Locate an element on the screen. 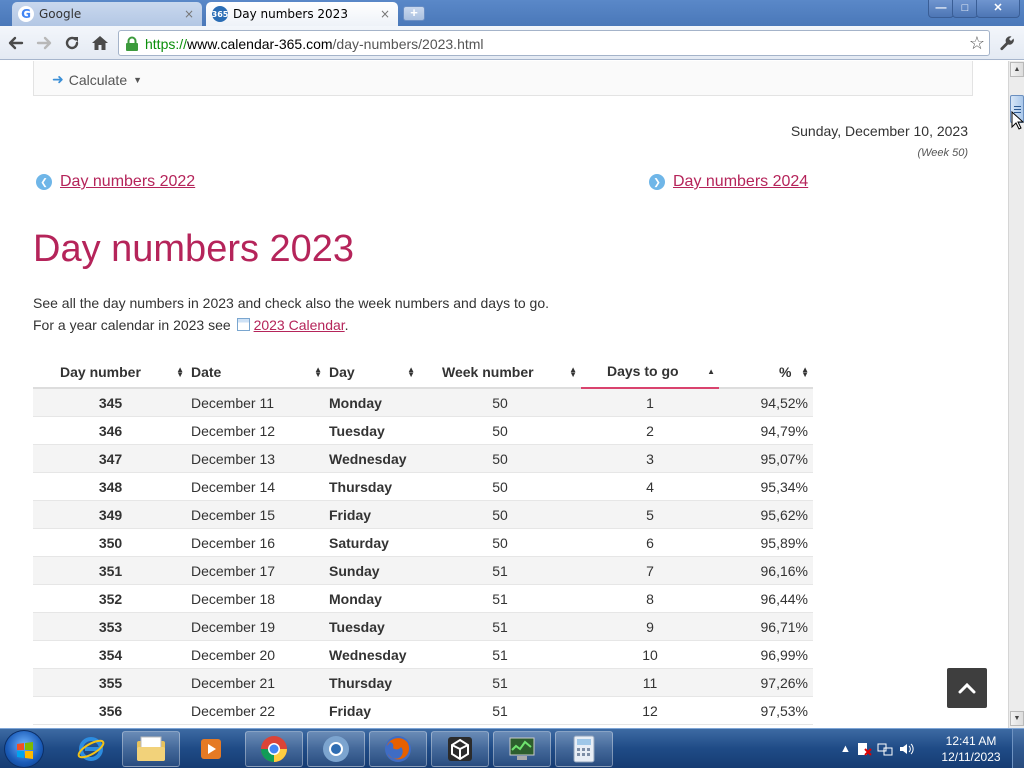  home-icon is located at coordinates (100, 43).